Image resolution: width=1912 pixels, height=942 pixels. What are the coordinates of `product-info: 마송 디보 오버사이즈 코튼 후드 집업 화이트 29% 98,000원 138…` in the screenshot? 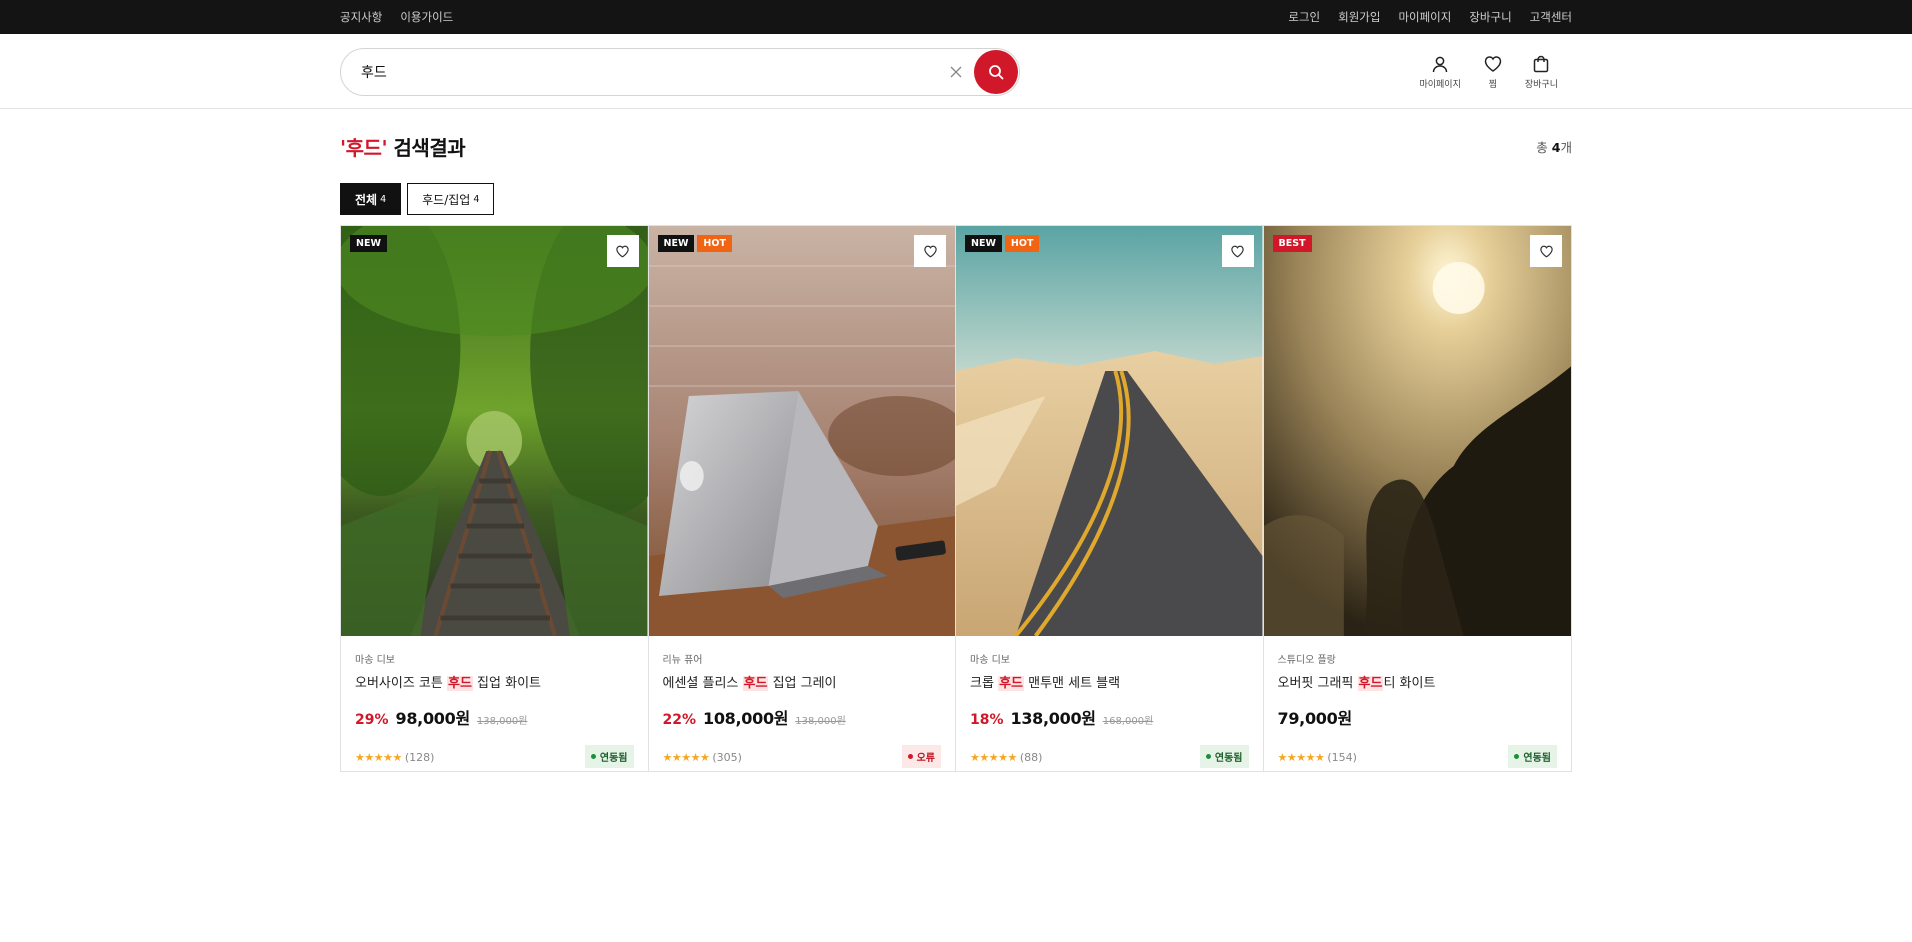 It's located at (494, 703).